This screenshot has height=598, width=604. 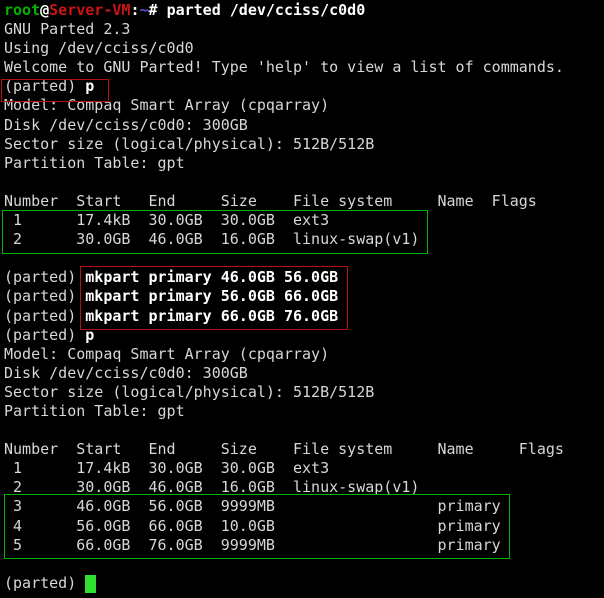 I want to click on terminal-line: (parted) mkpart primary 56.0GB 66.0GB, so click(x=304, y=296).